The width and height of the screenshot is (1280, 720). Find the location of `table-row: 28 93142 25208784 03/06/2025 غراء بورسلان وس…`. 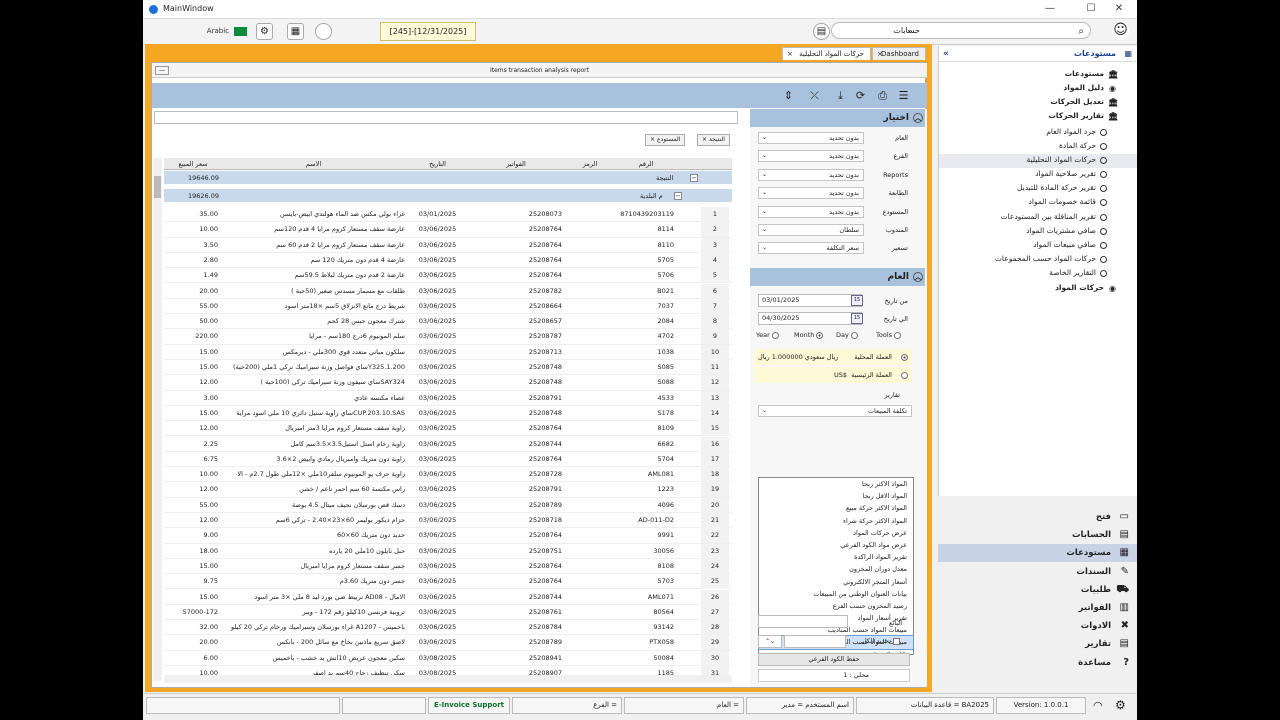

table-row: 28 93142 25208784 03/06/2025 غراء بورسلان وس… is located at coordinates (448, 628).